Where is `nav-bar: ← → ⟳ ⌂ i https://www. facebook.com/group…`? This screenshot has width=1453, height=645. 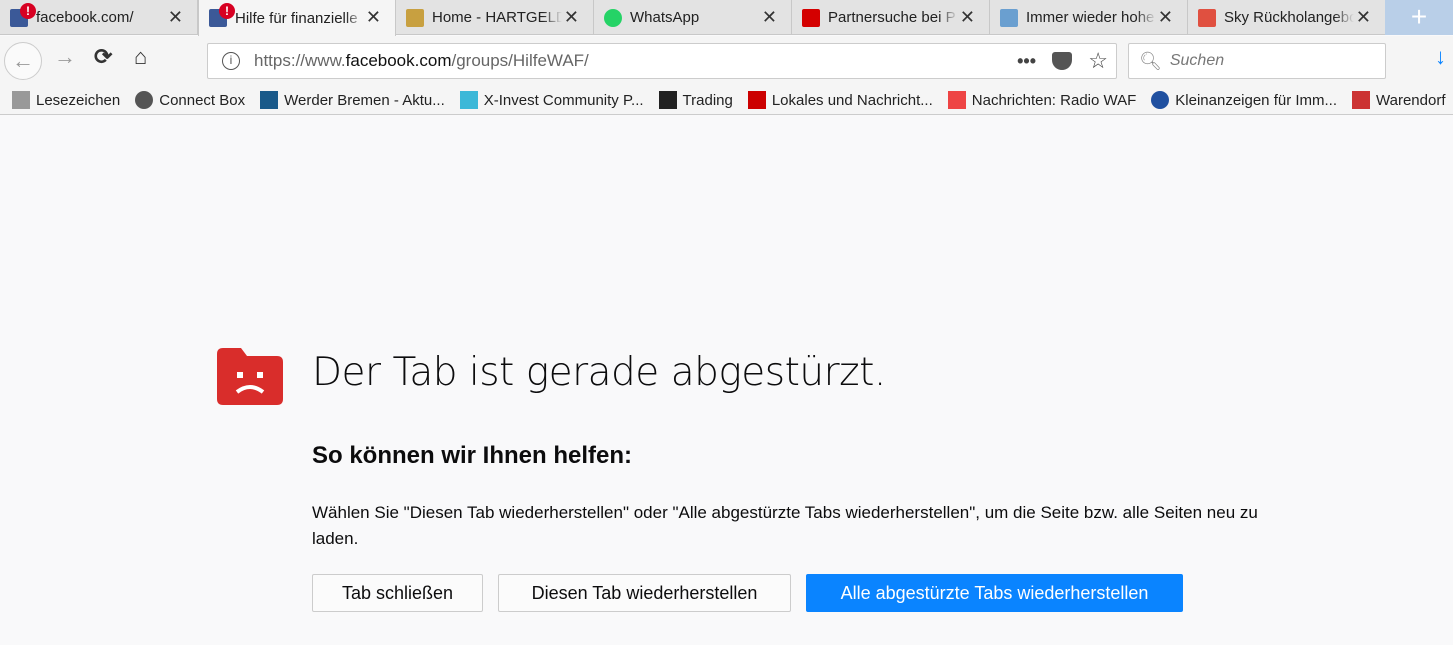 nav-bar: ← → ⟳ ⌂ i https://www. facebook.com/group… is located at coordinates (726, 61).